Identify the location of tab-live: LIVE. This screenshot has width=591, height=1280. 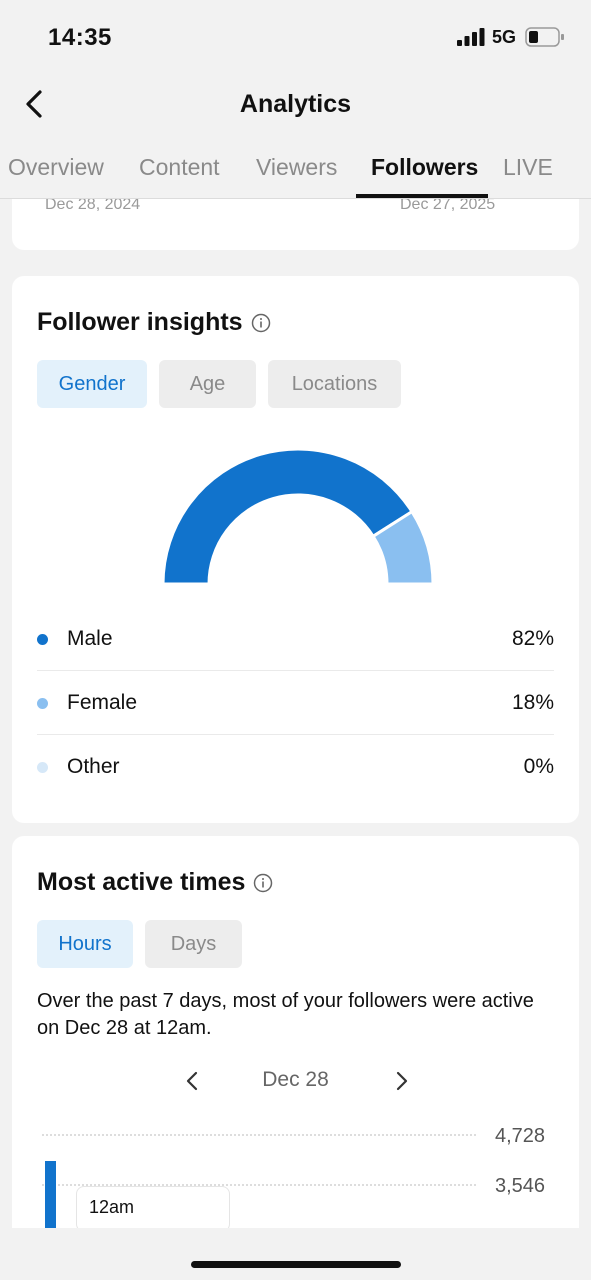
(528, 167).